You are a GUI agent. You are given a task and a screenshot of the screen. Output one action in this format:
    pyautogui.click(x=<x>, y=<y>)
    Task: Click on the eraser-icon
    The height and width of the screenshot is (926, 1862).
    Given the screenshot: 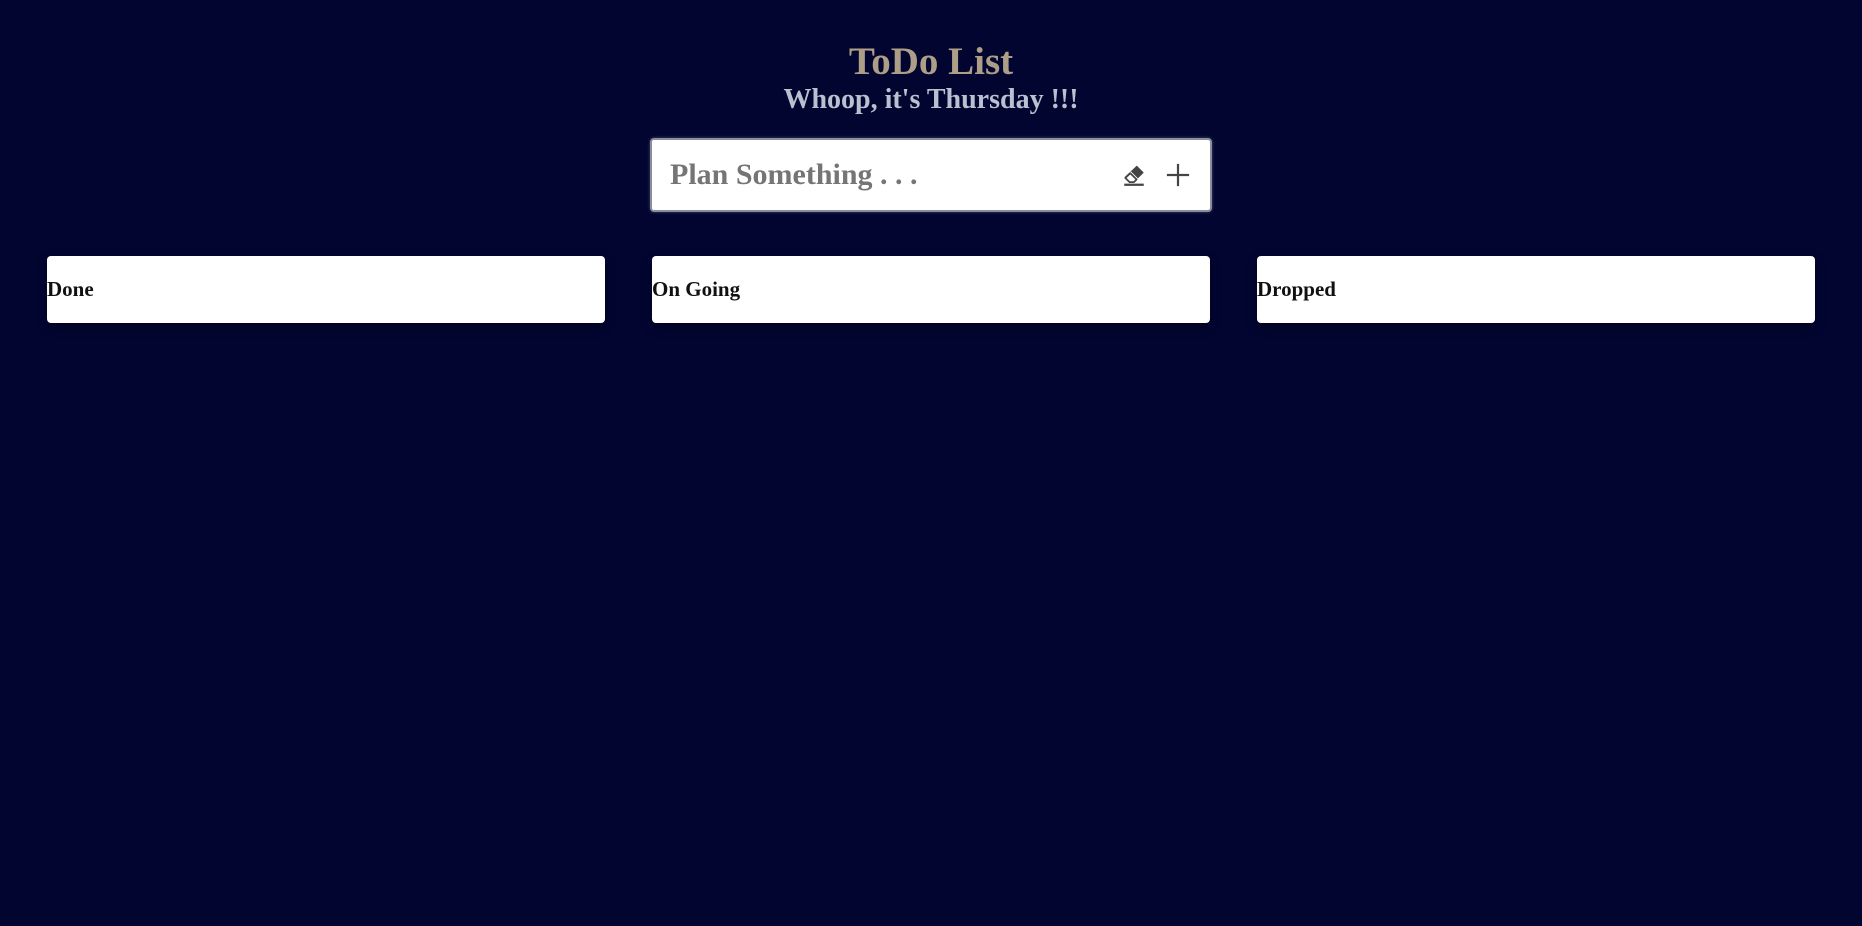 What is the action you would take?
    pyautogui.click(x=1134, y=175)
    